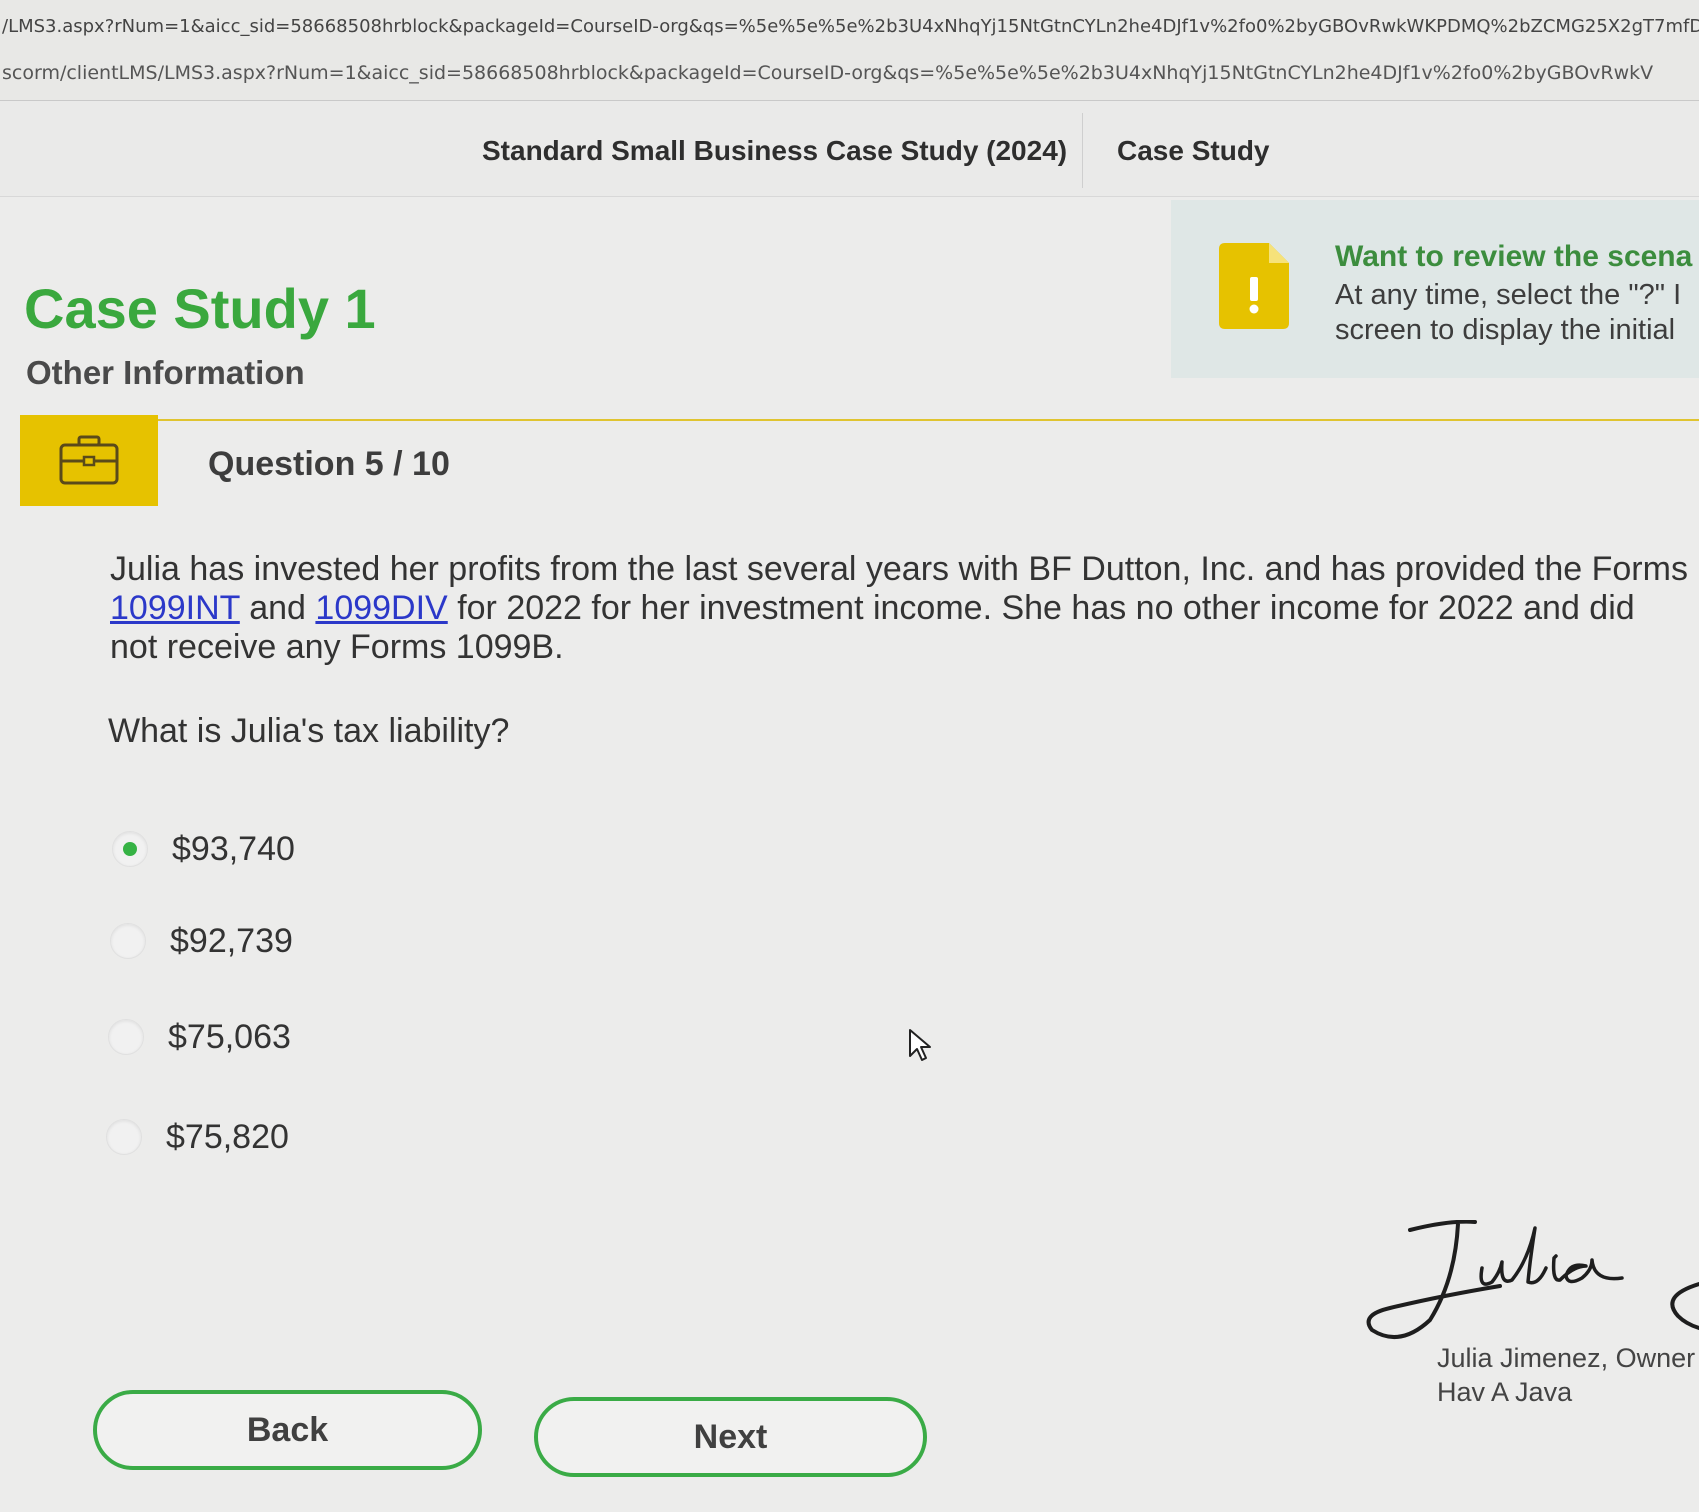 This screenshot has height=1512, width=1699. I want to click on answer-option-label: $75,820, so click(227, 1137).